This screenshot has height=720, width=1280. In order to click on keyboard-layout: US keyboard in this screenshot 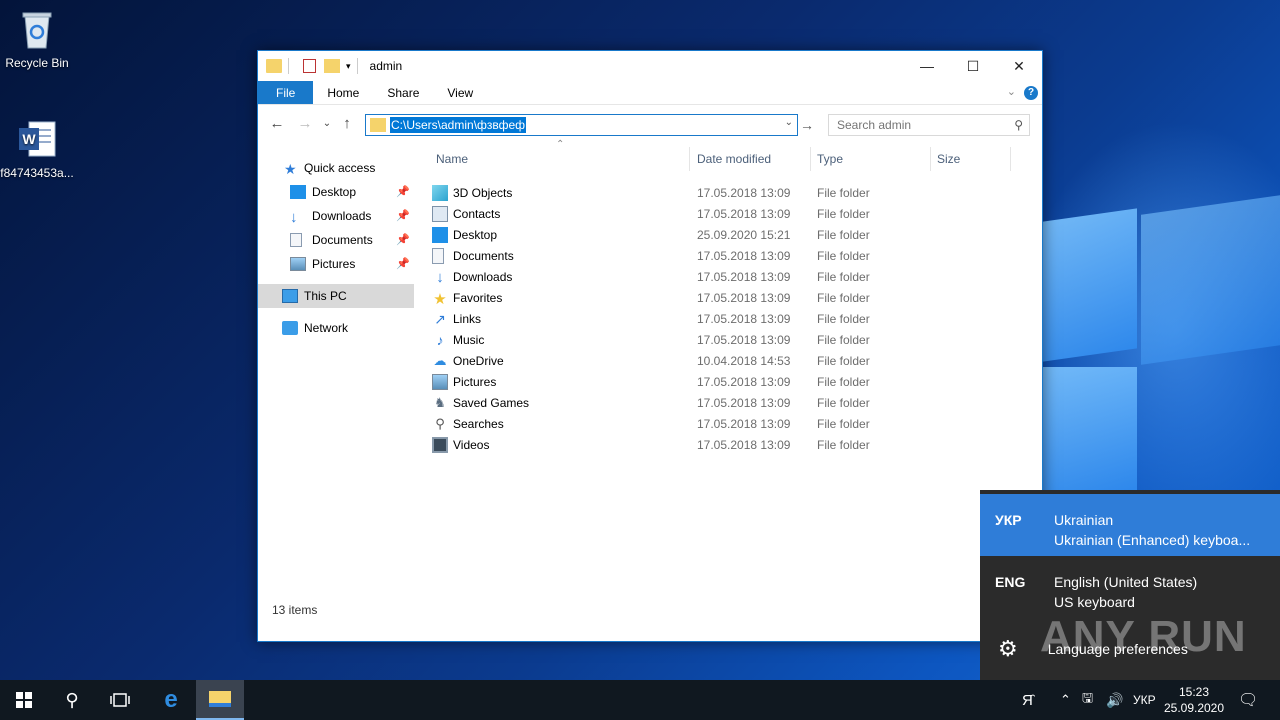, I will do `click(1094, 602)`.